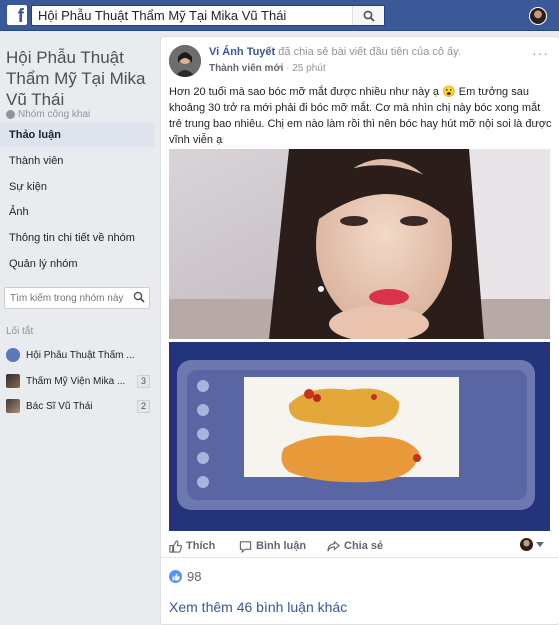 The width and height of the screenshot is (559, 625). What do you see at coordinates (175, 576) in the screenshot?
I see `like-reaction-icon` at bounding box center [175, 576].